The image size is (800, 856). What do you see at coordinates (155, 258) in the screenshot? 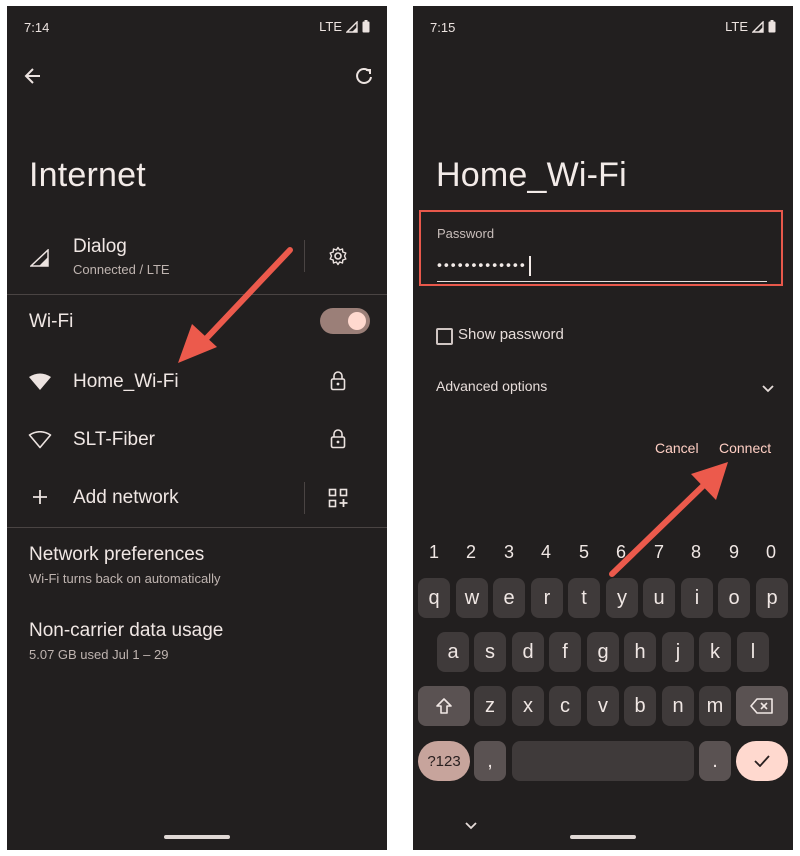
I see `mobile-network-row: Dialog Connected / LTE` at bounding box center [155, 258].